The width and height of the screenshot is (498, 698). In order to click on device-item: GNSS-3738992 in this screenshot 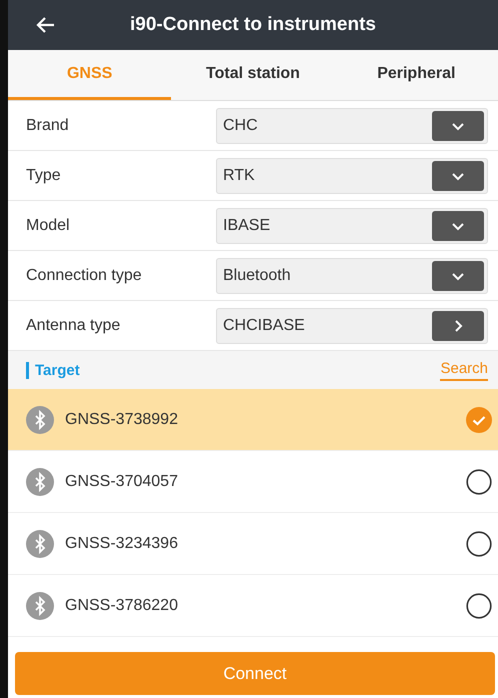, I will do `click(253, 420)`.